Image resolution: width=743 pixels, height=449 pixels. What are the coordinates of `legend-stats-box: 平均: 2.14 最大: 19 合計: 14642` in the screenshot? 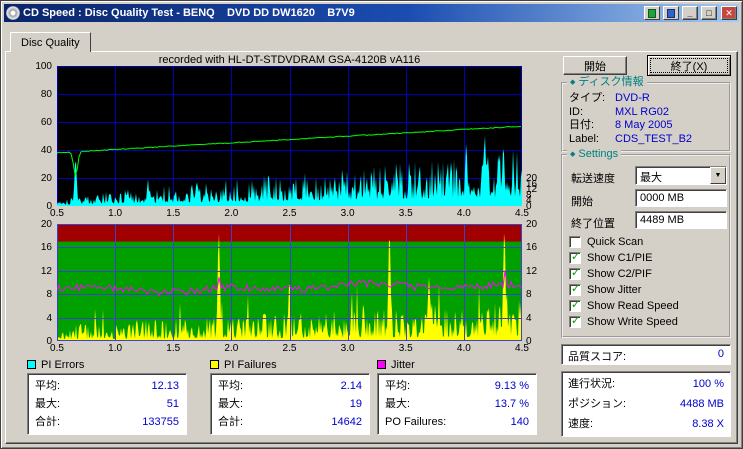 It's located at (290, 404).